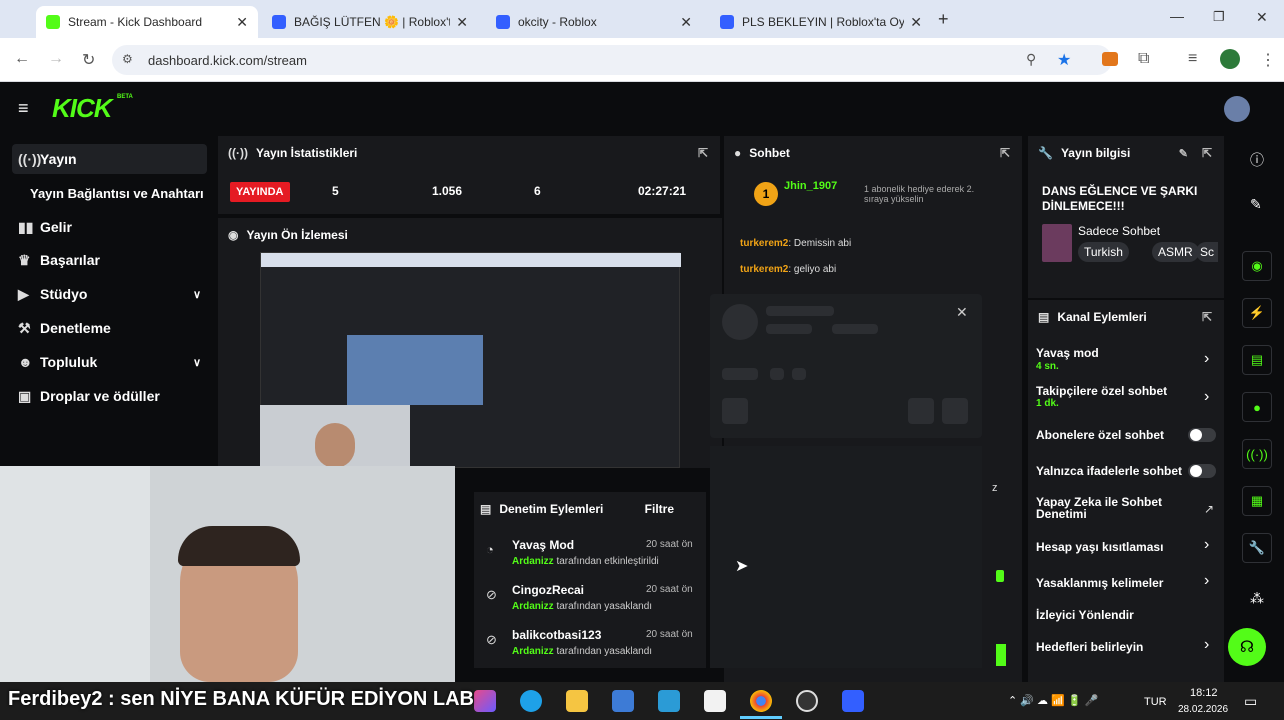 The width and height of the screenshot is (1284, 720). I want to click on input-language: TUR, so click(1155, 702).